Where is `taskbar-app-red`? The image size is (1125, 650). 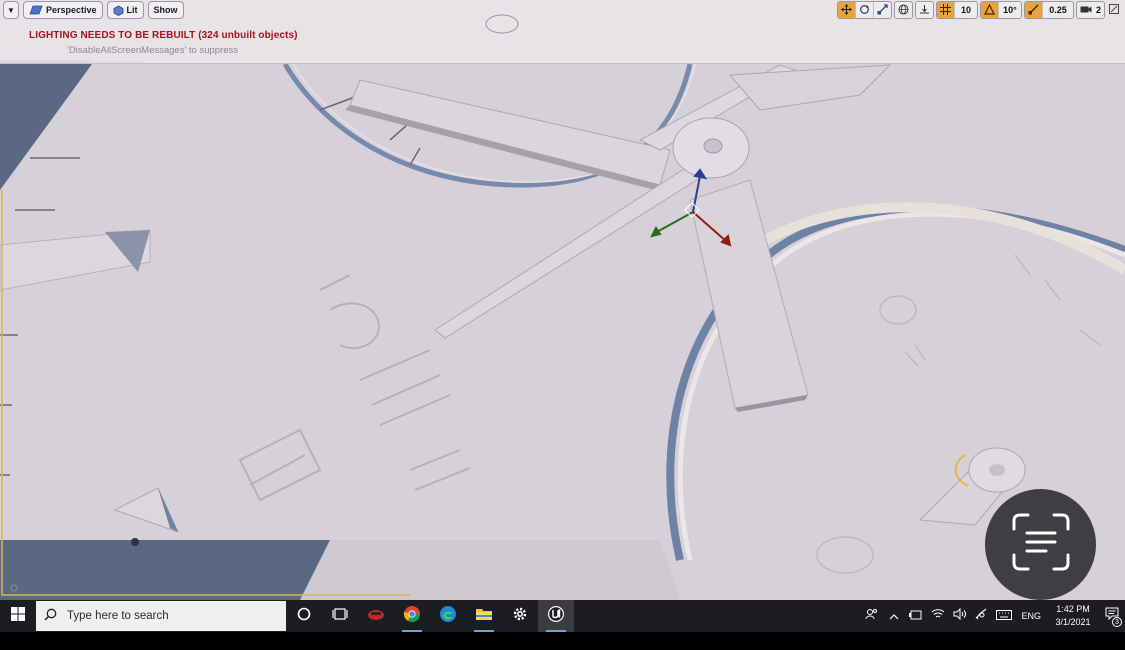
taskbar-app-red is located at coordinates (376, 616).